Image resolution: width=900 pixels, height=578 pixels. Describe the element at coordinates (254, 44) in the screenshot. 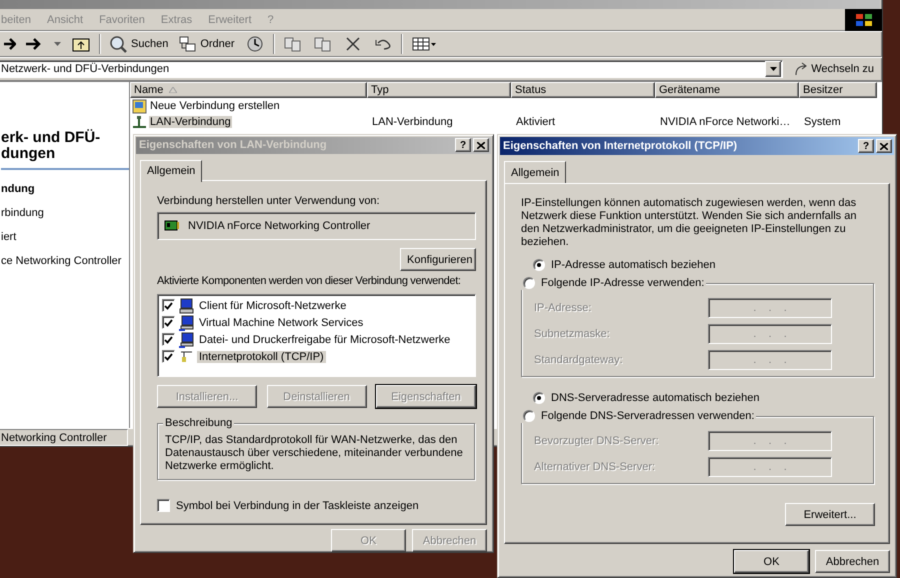

I see `history-icon` at that location.